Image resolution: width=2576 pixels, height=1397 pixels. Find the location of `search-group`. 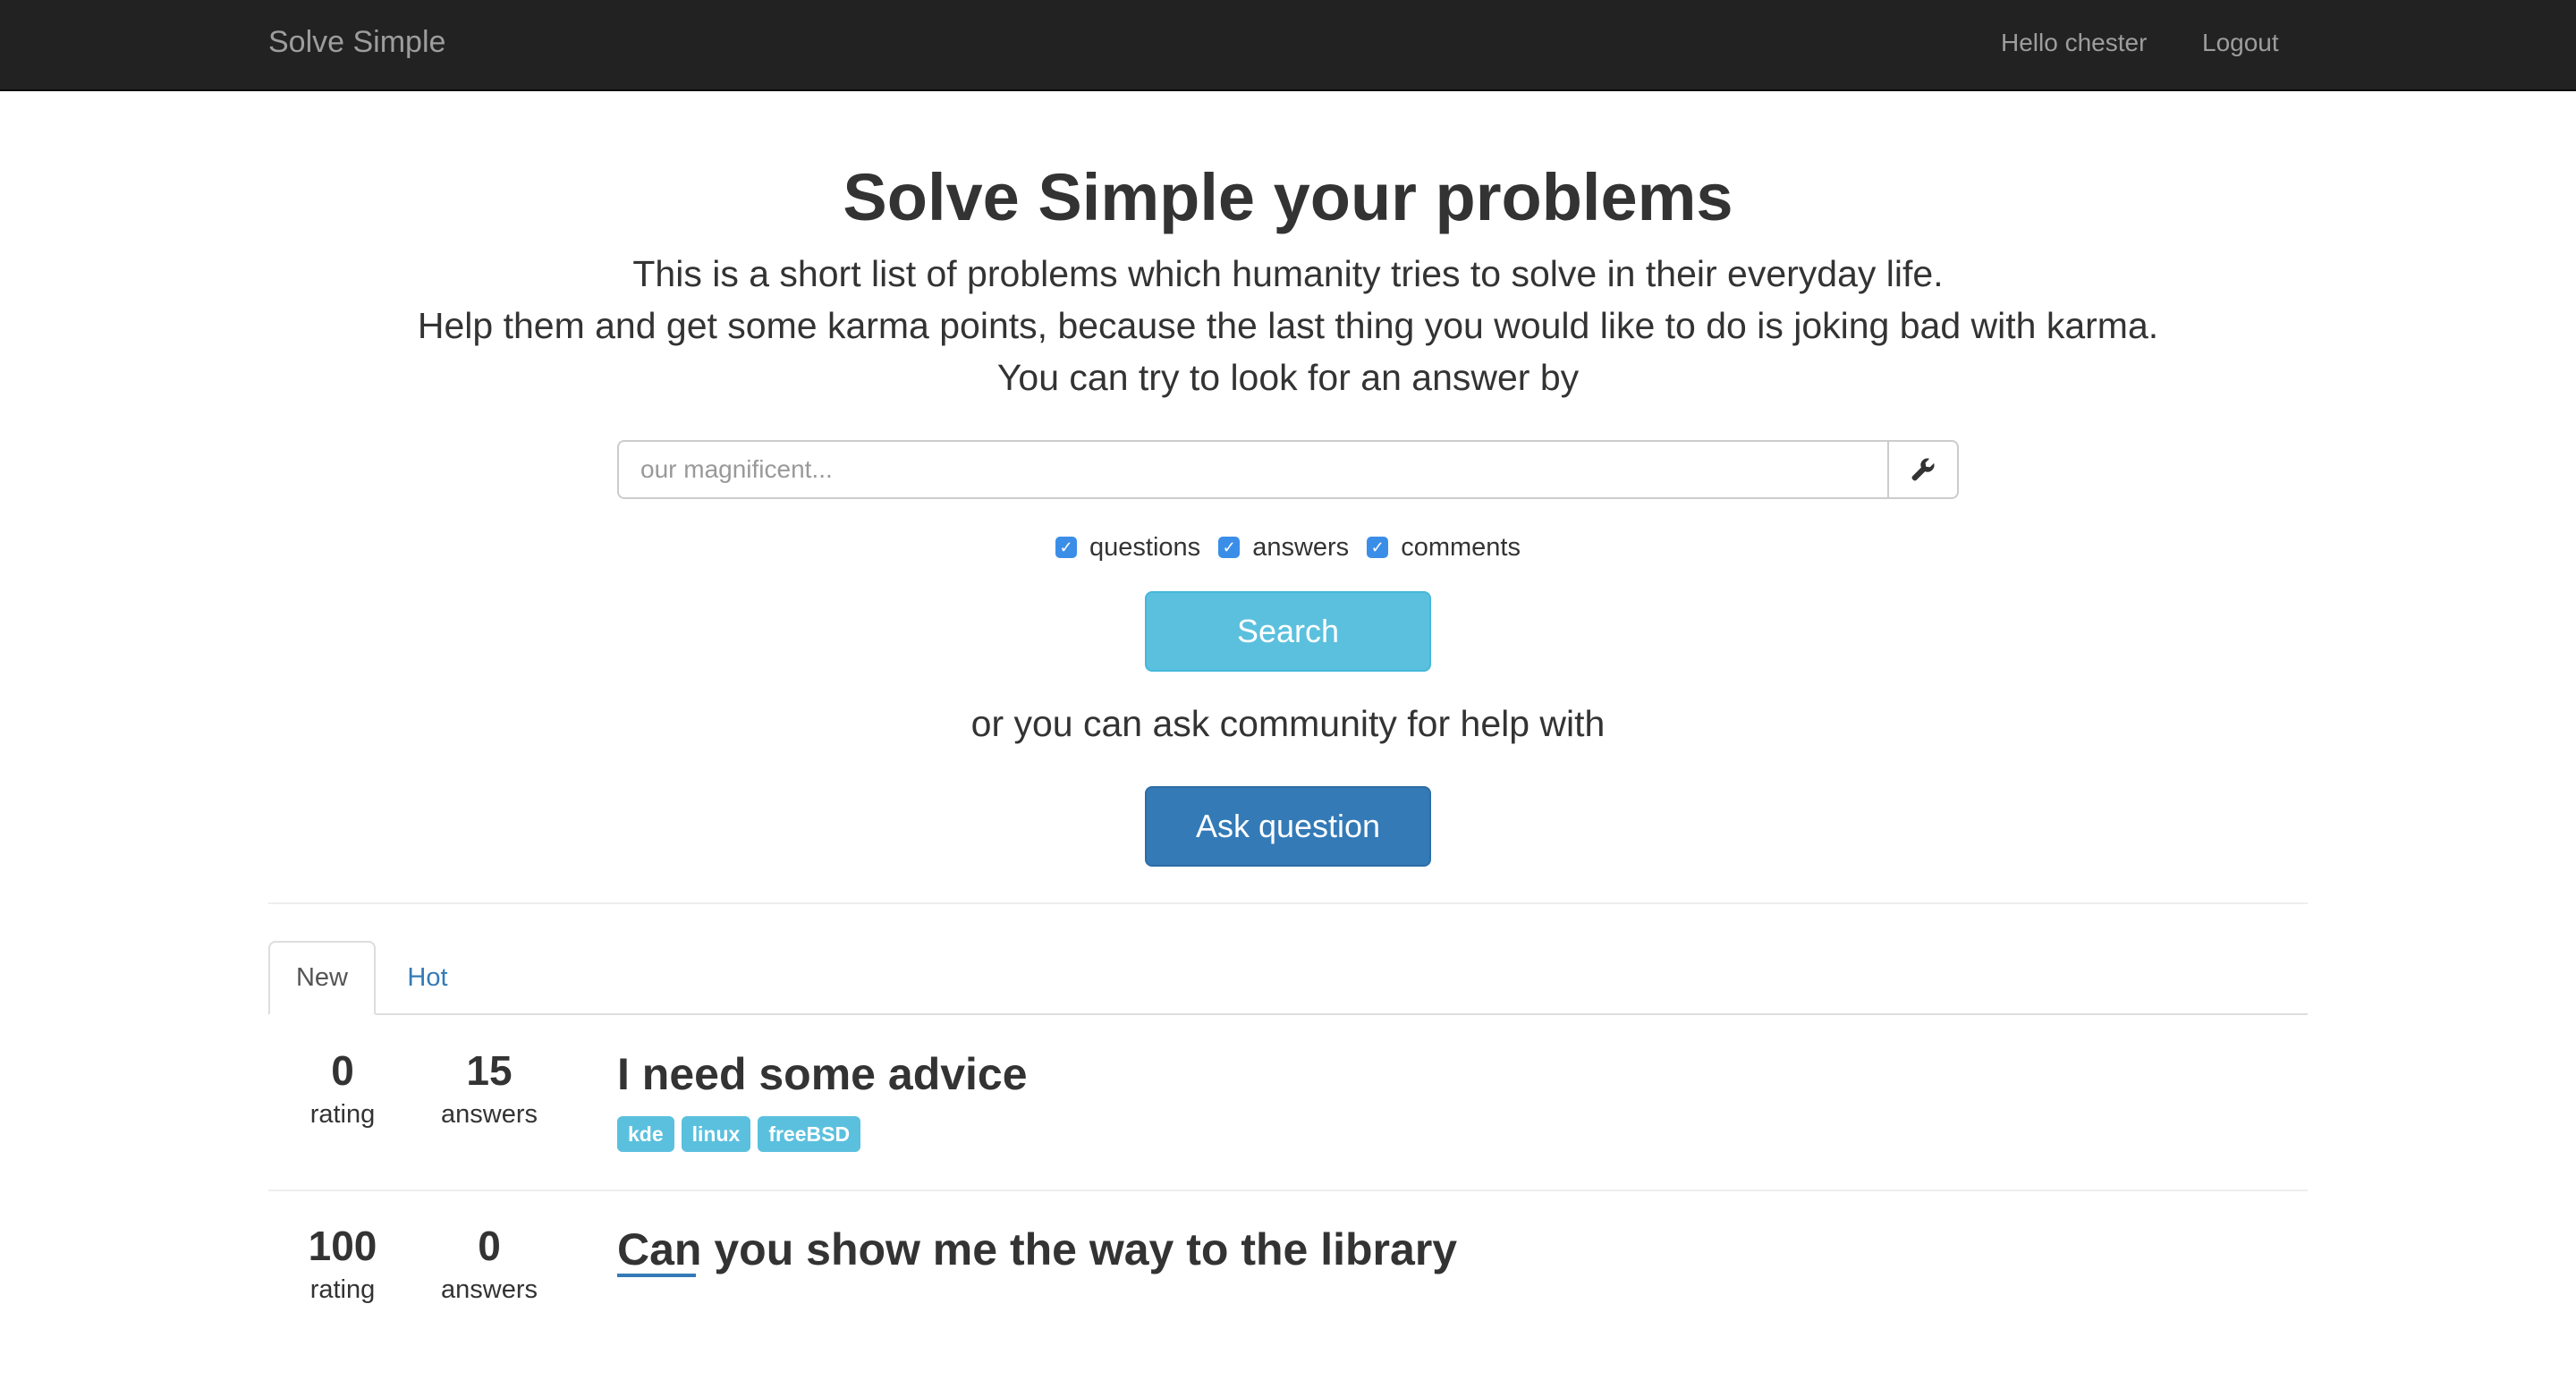

search-group is located at coordinates (1288, 469).